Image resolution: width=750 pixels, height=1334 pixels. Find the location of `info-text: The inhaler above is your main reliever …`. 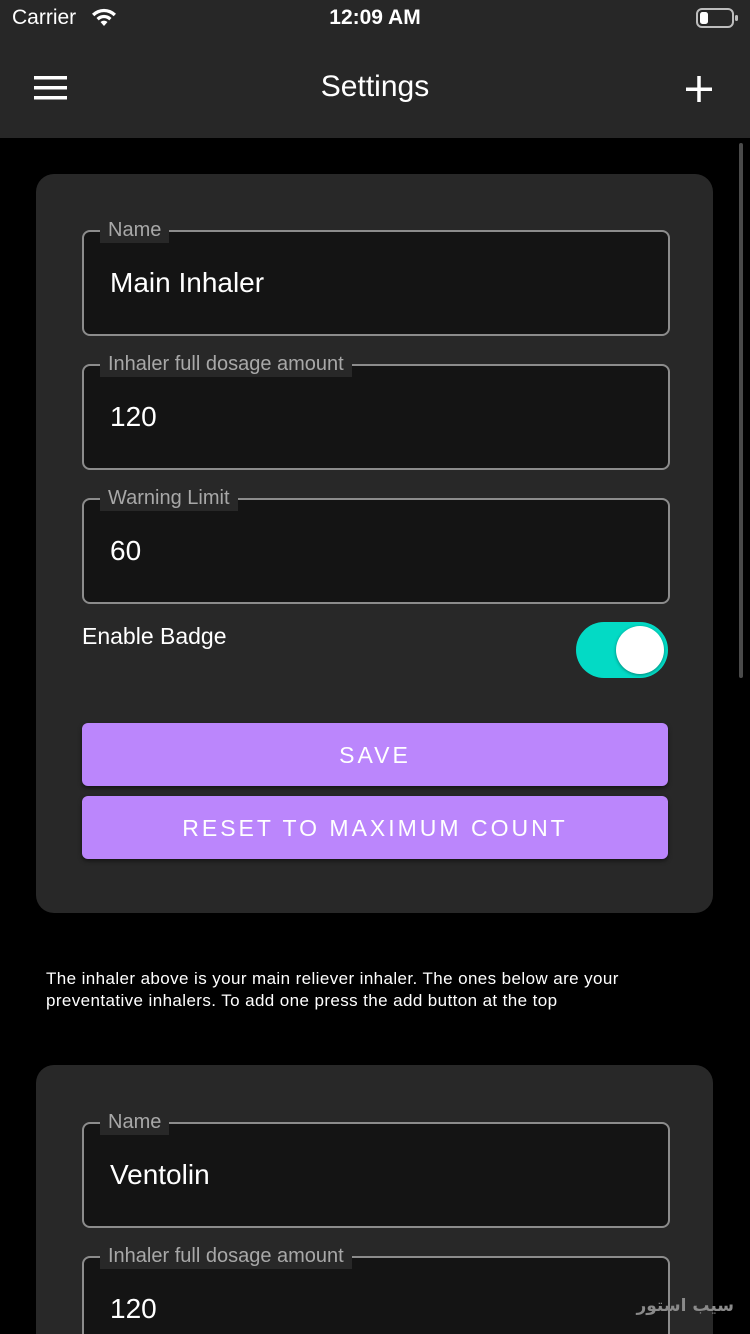

info-text: The inhaler above is your main reliever … is located at coordinates (332, 989).